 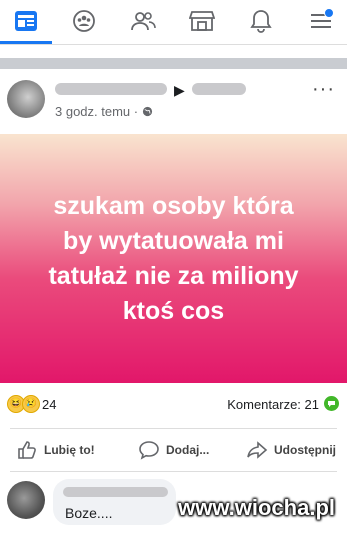 I want to click on post-text-line: by wytatuowała mi, so click(x=173, y=240).